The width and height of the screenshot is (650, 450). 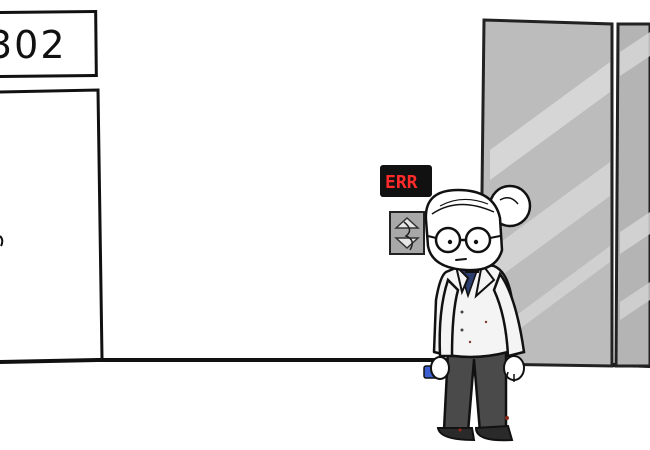 I want to click on room-number-sign: 302, so click(x=49, y=44).